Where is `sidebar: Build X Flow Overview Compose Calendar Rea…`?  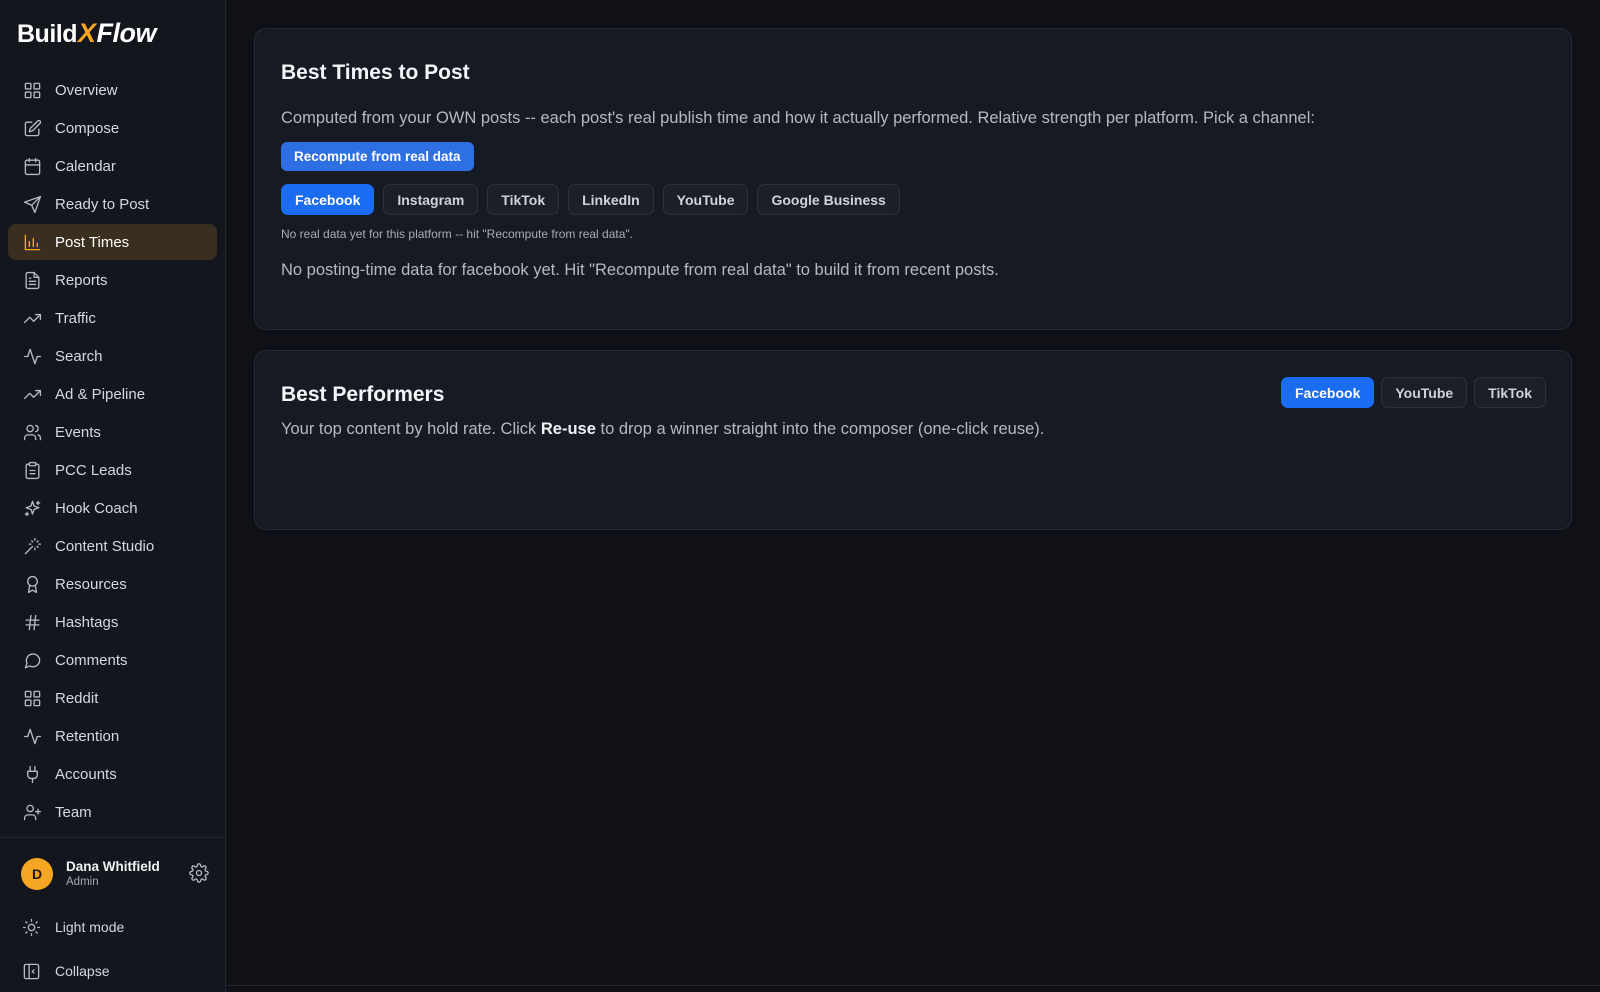 sidebar: Build X Flow Overview Compose Calendar Rea… is located at coordinates (113, 496).